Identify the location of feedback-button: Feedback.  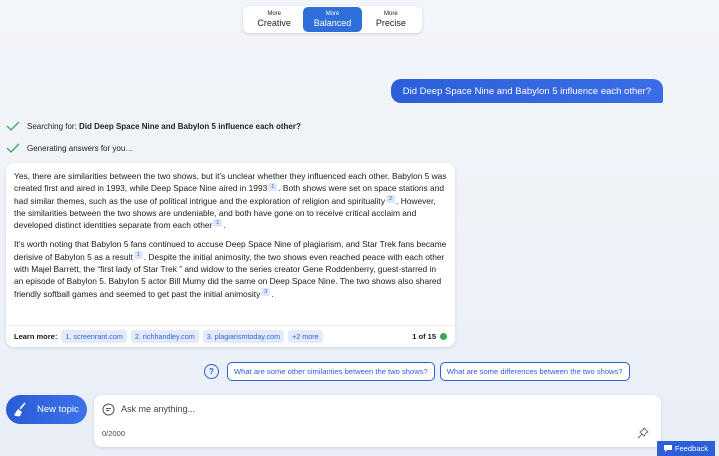
(686, 448).